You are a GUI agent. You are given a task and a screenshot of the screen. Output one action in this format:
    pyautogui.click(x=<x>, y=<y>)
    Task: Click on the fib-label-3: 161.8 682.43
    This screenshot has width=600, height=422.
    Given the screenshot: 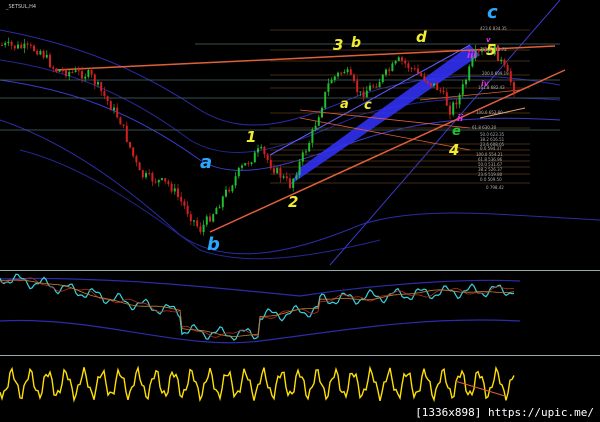 What is the action you would take?
    pyautogui.click(x=491, y=87)
    